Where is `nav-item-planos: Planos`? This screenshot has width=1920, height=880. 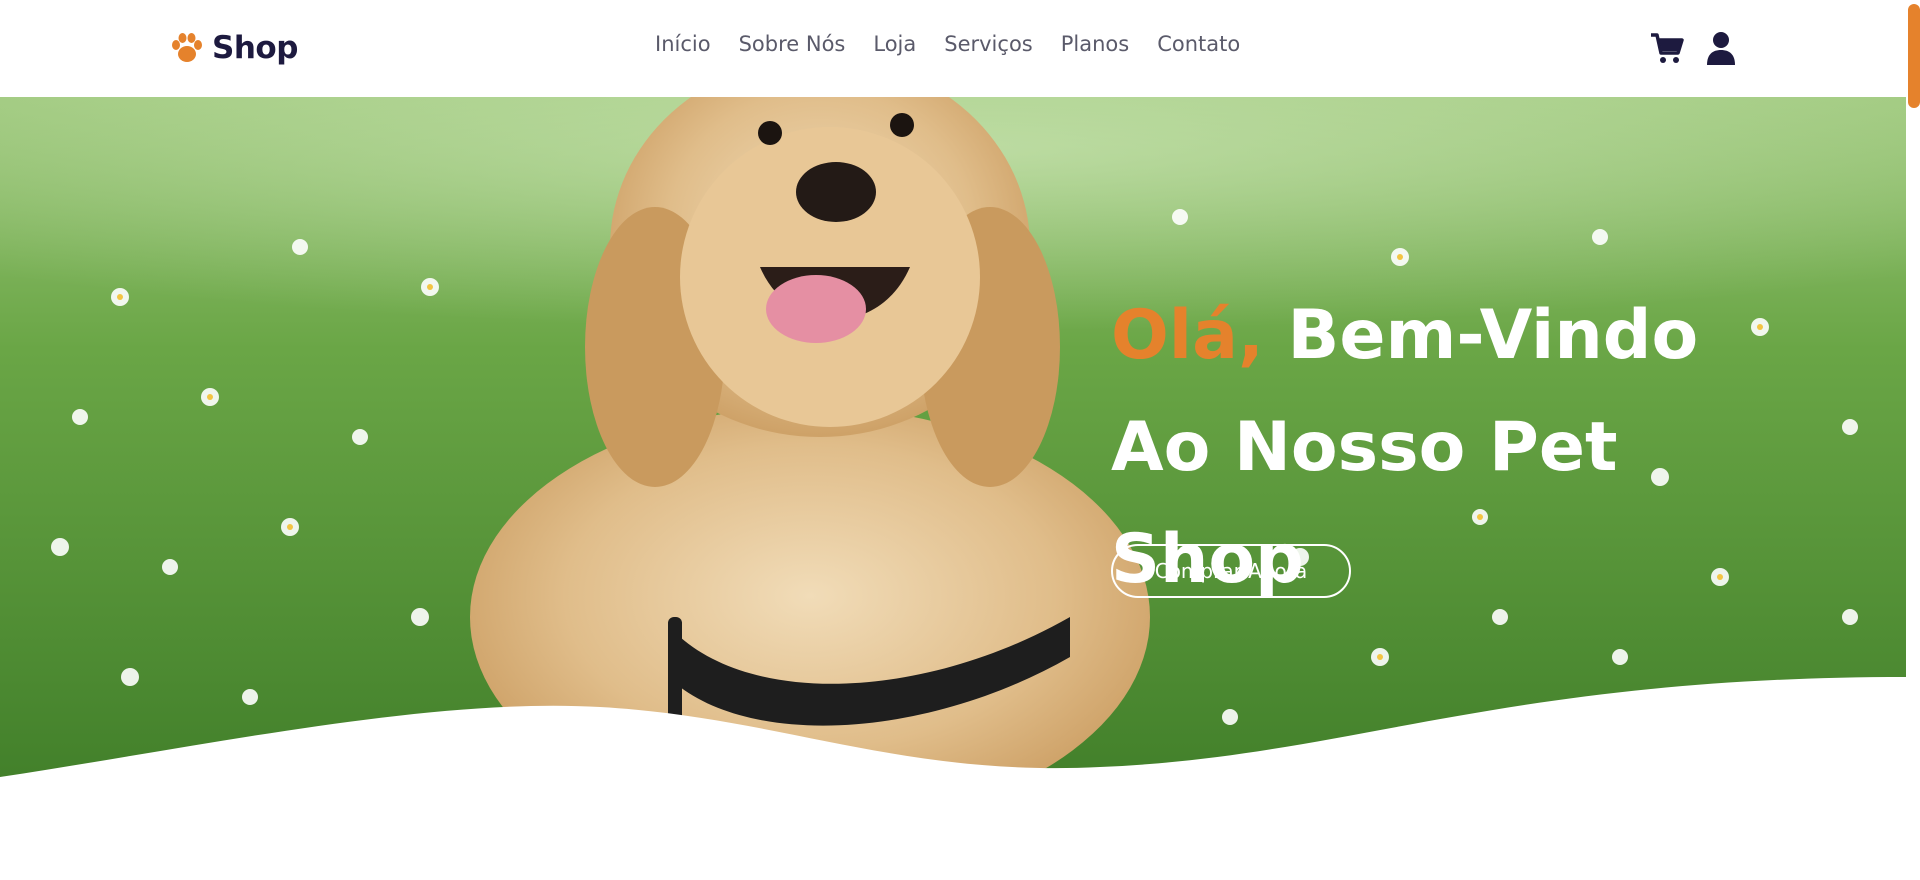
nav-item-planos: Planos is located at coordinates (1095, 44).